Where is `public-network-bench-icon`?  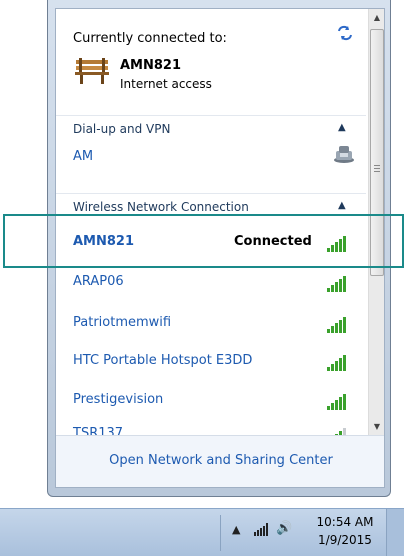
public-network-bench-icon is located at coordinates (92, 71).